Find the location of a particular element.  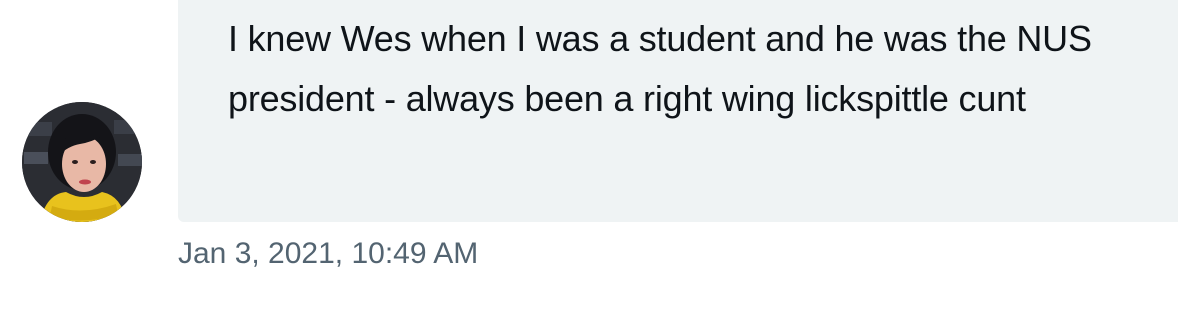

sender-avatar is located at coordinates (82, 162).